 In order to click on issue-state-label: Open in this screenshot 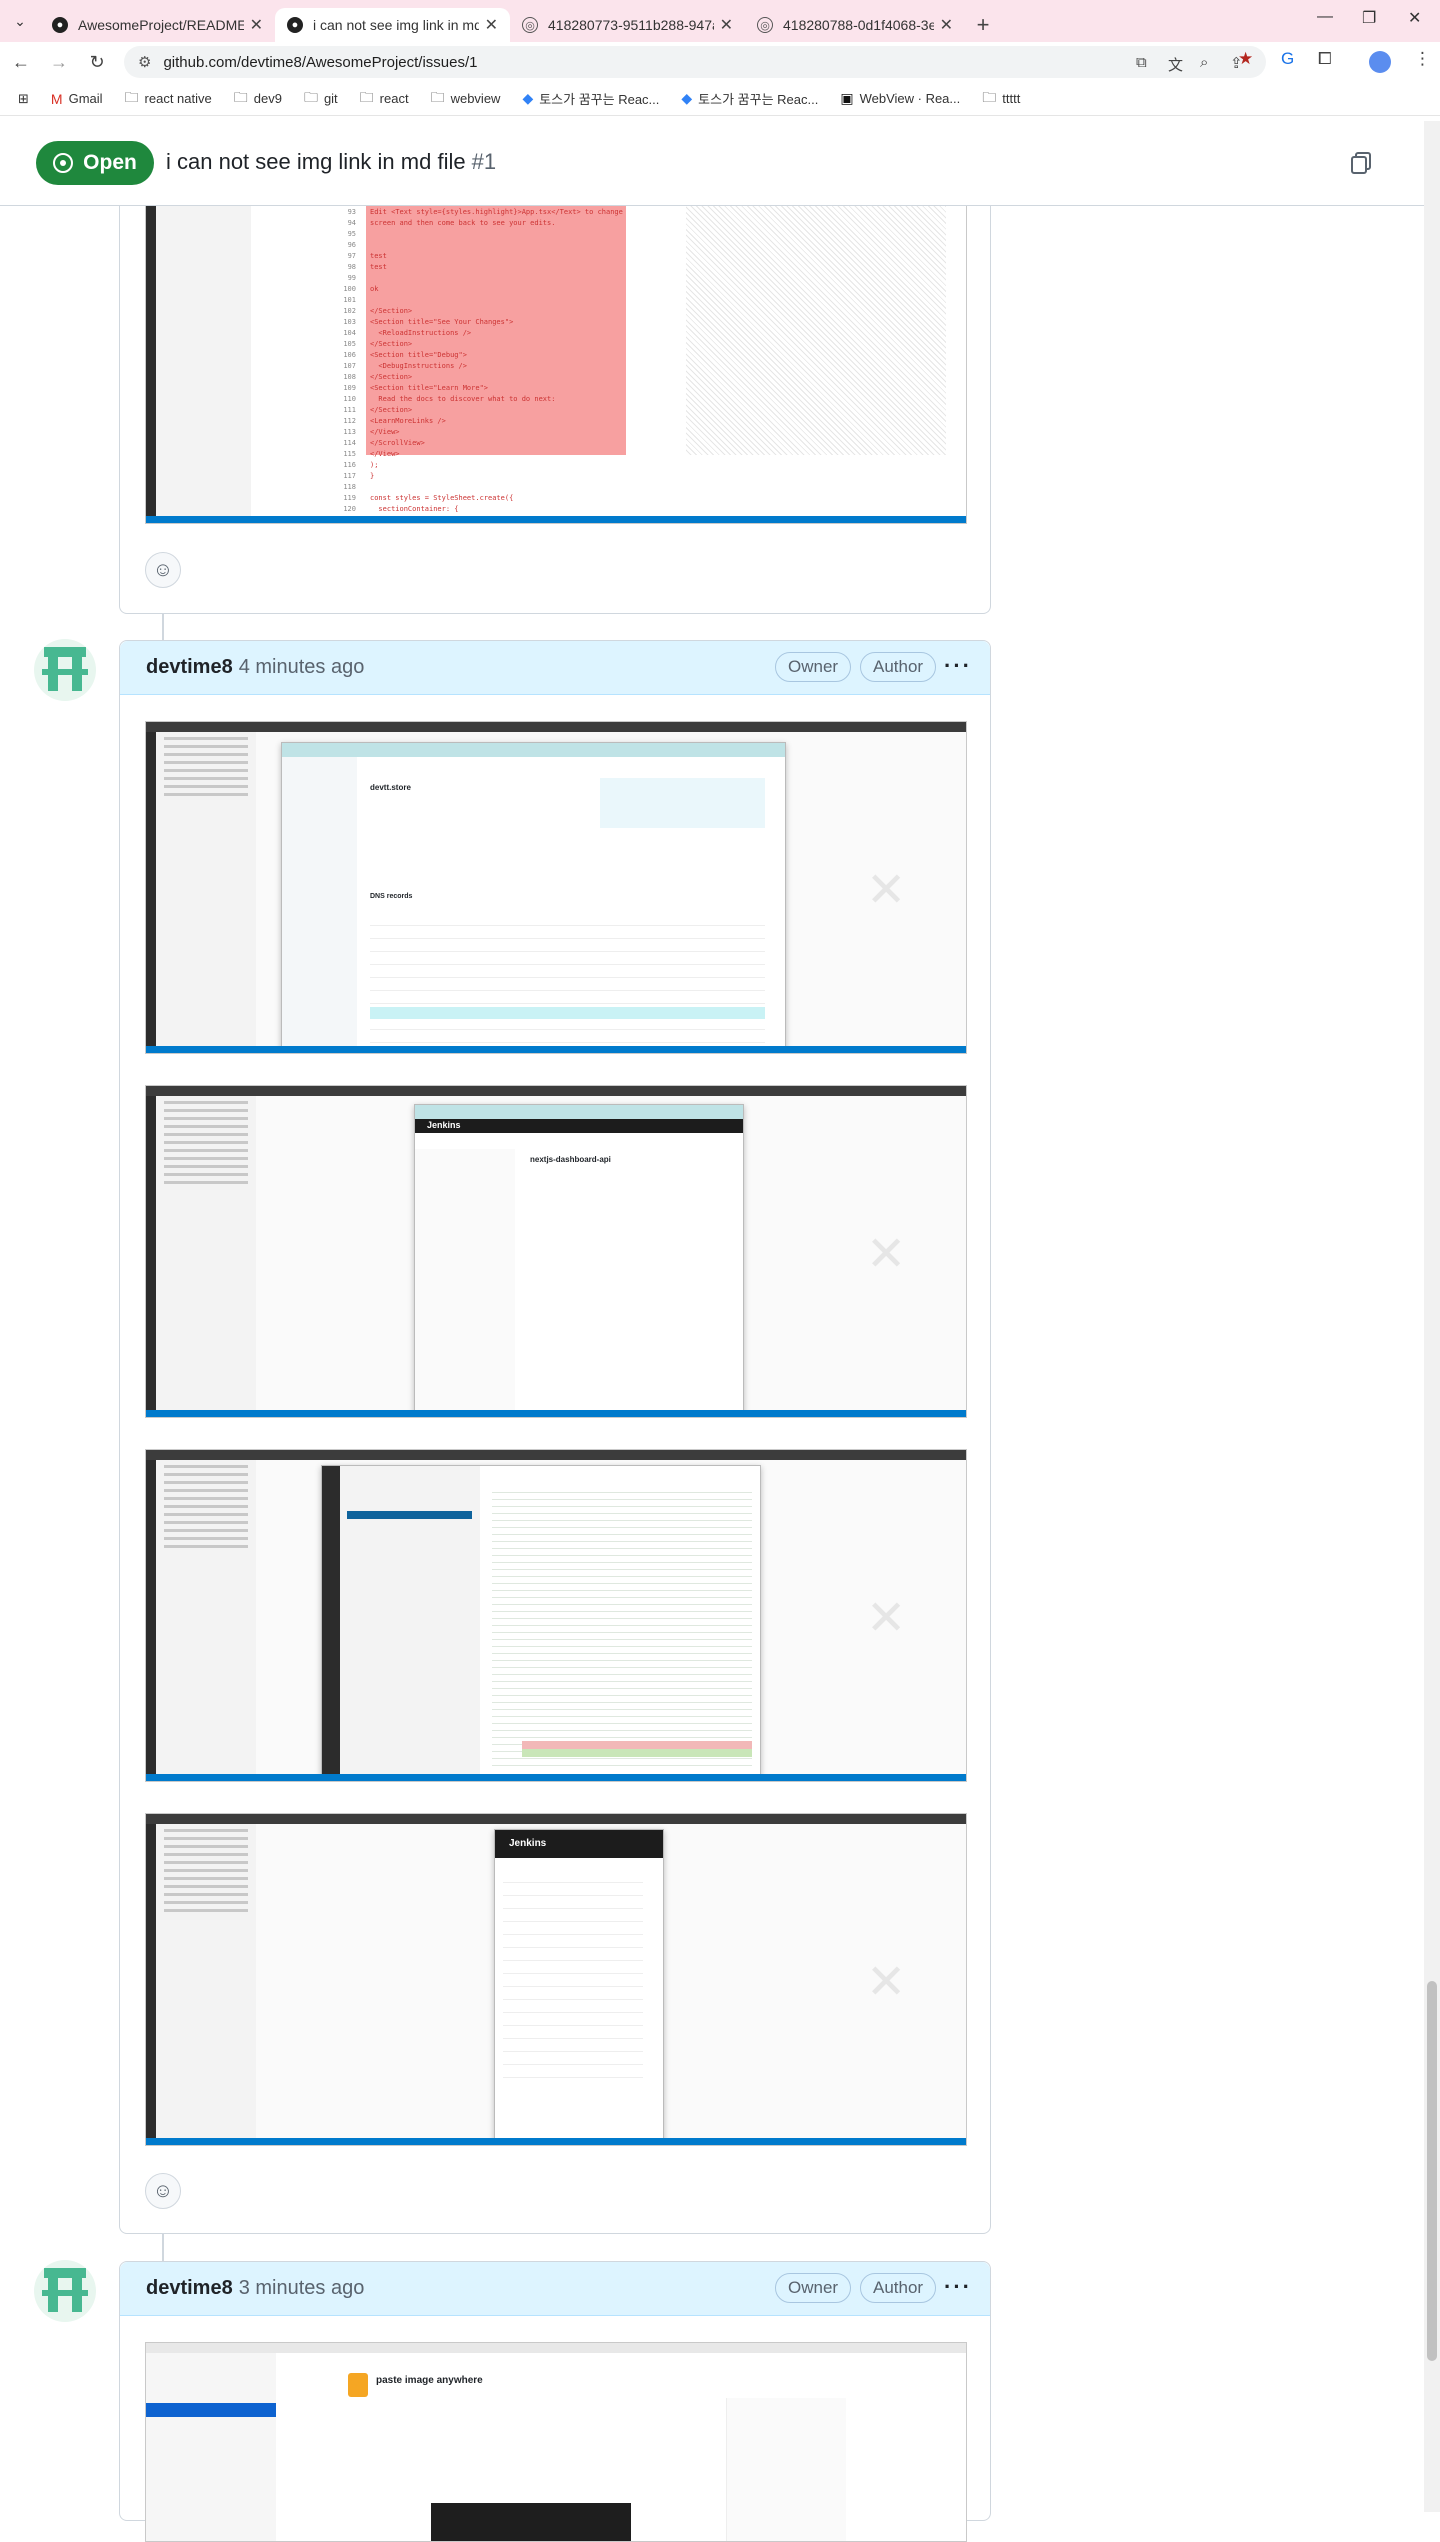, I will do `click(110, 162)`.